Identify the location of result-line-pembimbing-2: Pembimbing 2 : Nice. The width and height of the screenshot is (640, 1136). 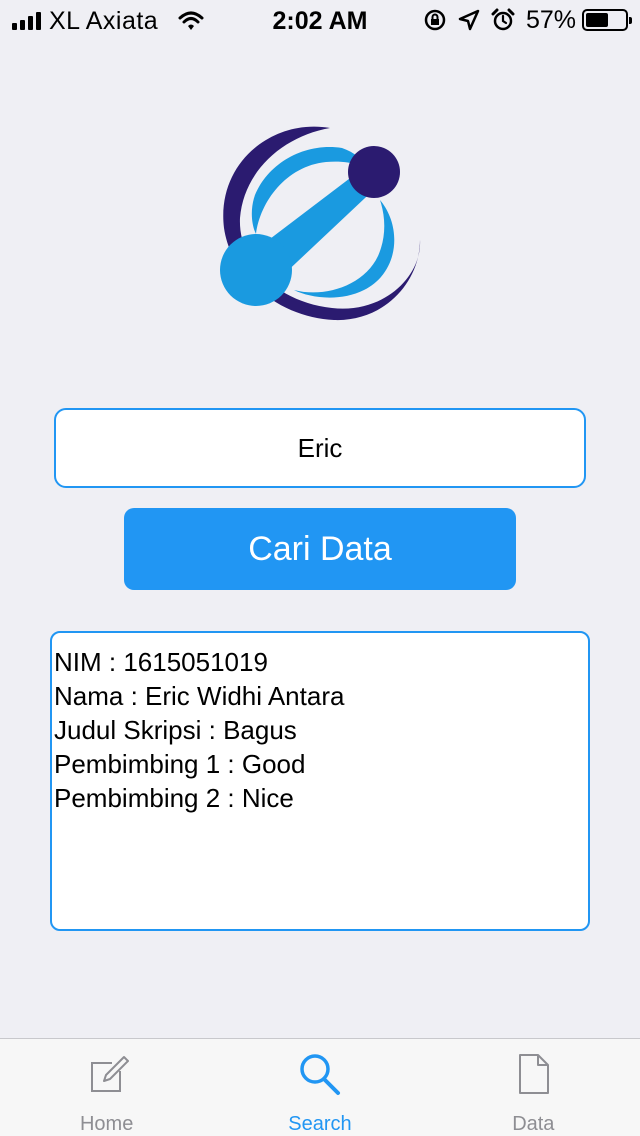
(174, 798).